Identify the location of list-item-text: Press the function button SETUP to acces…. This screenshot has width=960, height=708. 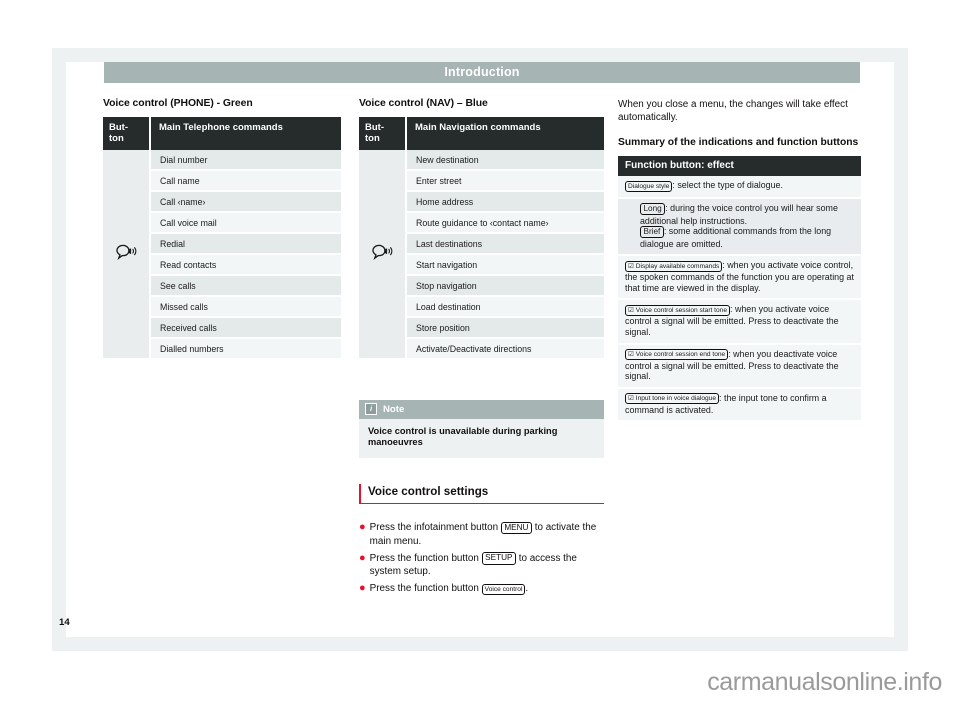
(473, 564).